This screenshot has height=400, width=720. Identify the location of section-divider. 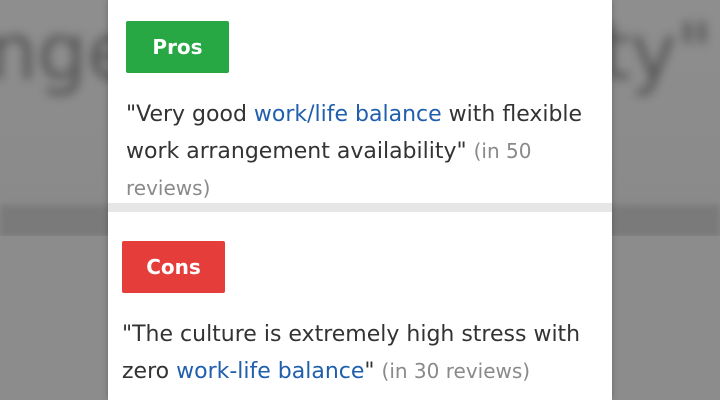
(360, 207).